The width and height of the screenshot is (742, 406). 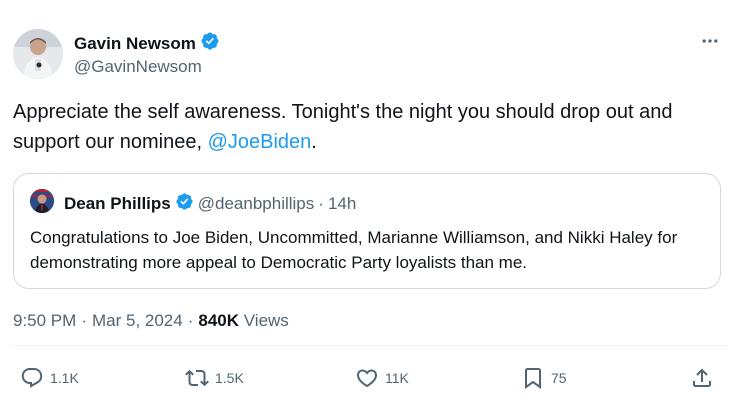 I want to click on like-count: 11K, so click(x=397, y=378).